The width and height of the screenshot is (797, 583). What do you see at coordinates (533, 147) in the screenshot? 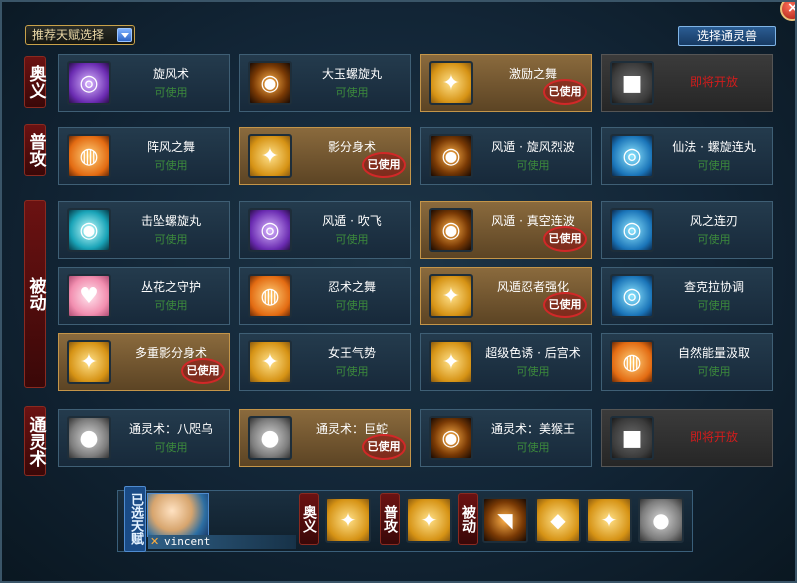
I see `talent-name: 风遁 · 旋风烈波` at bounding box center [533, 147].